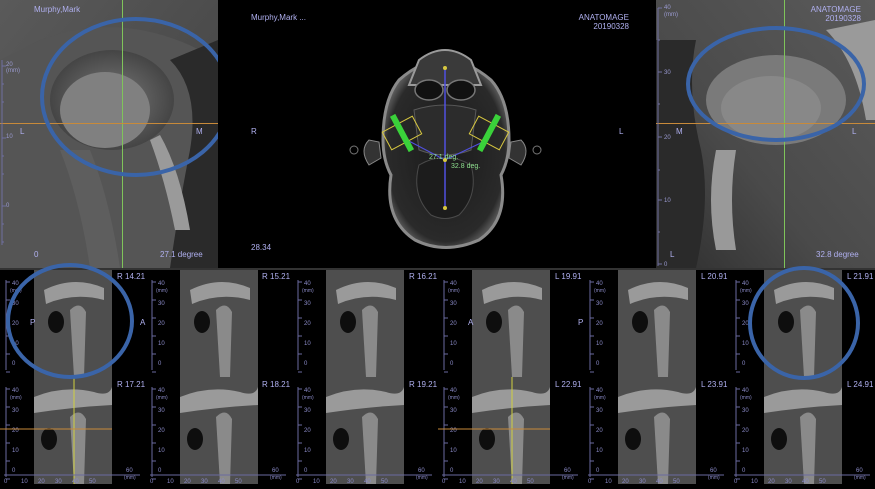  Describe the element at coordinates (33, 322) in the screenshot. I see `orientation-left: P` at that location.